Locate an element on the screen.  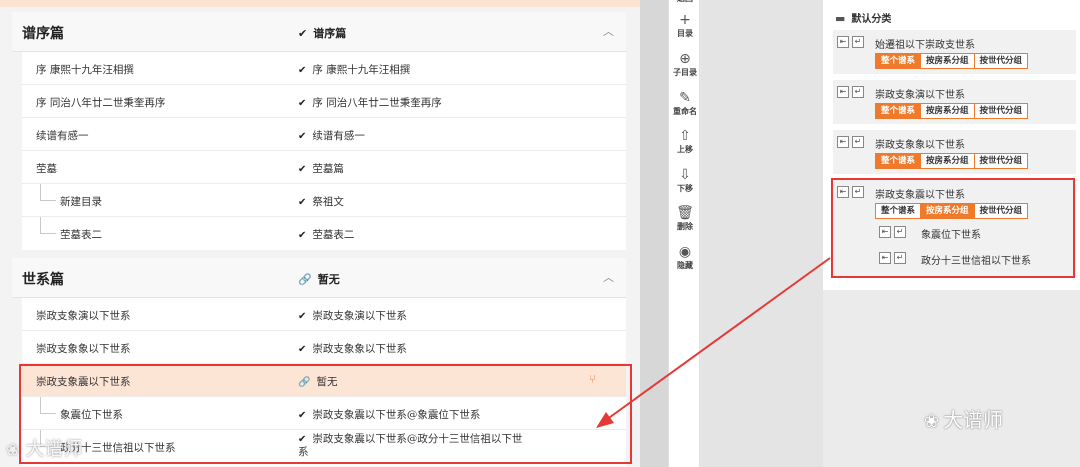
annotation-arrow is located at coordinates (713, 342).